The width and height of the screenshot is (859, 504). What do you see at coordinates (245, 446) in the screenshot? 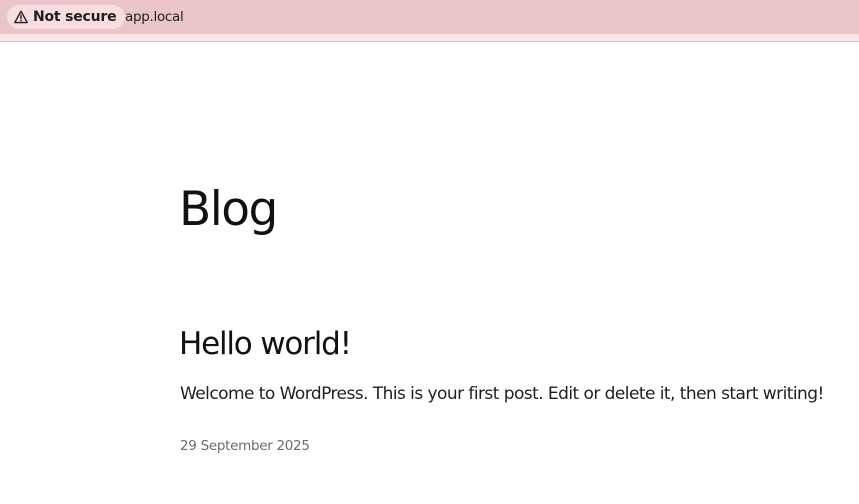
I see `post-date-link: 29 September 2025` at bounding box center [245, 446].